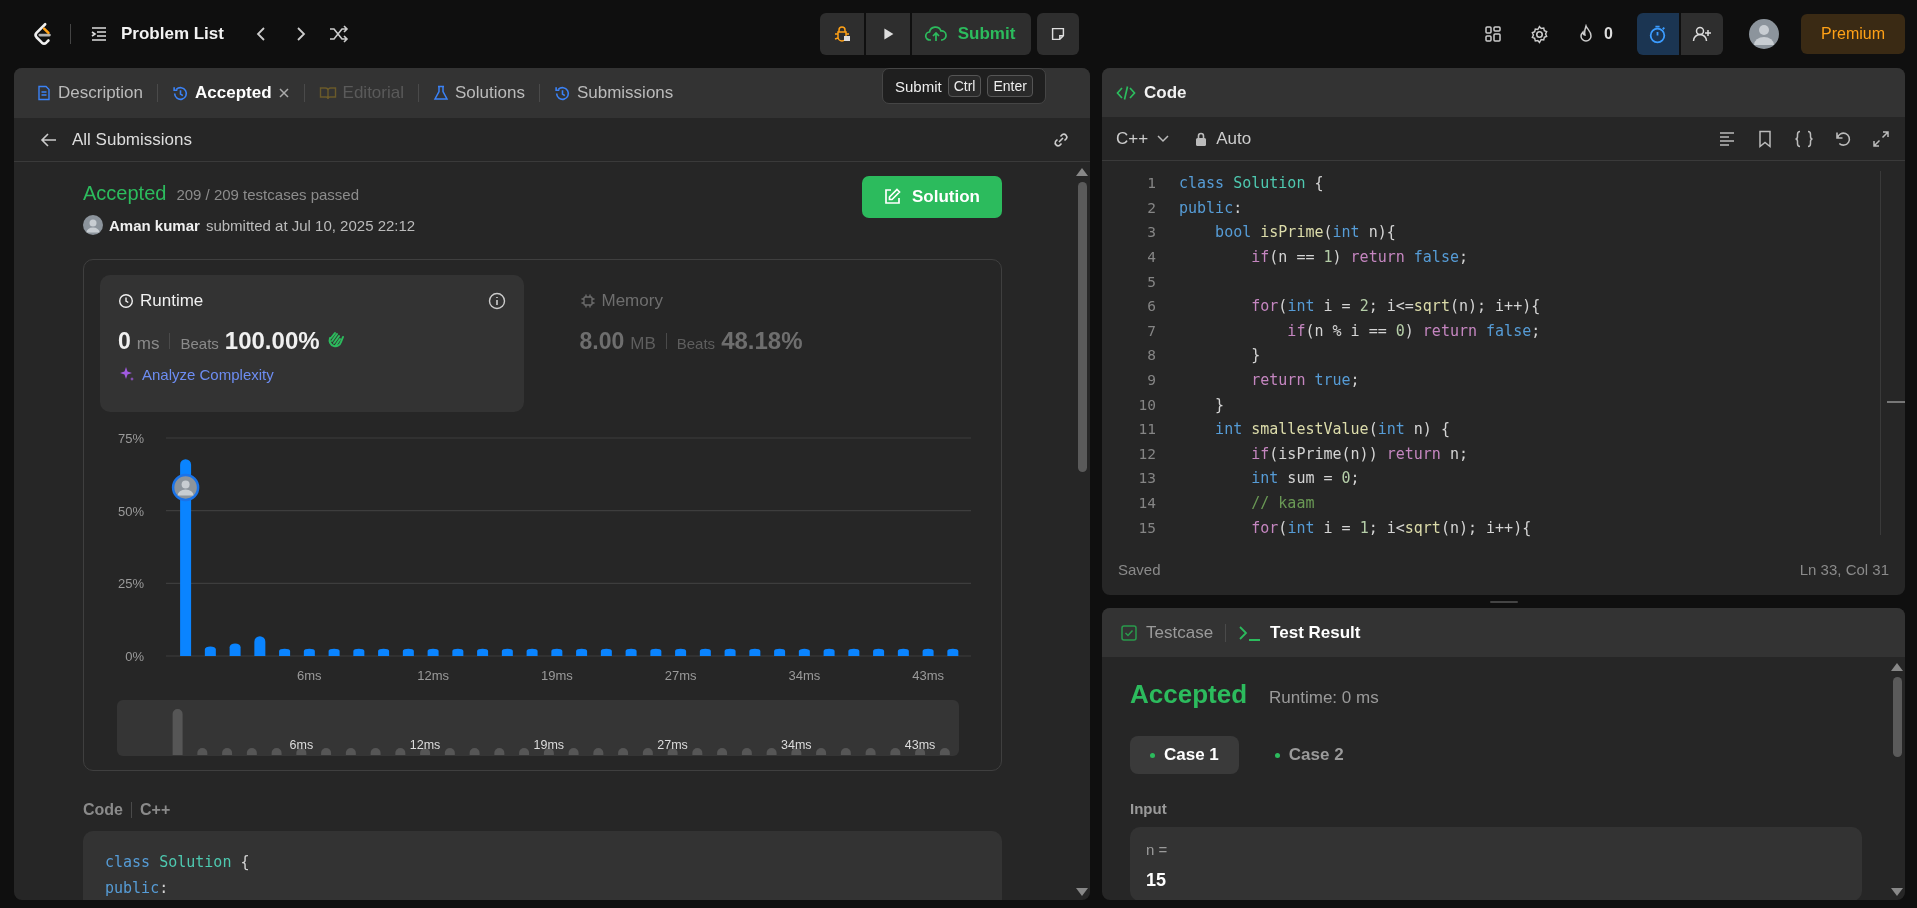  What do you see at coordinates (1146, 453) in the screenshot?
I see `line-number: 12` at bounding box center [1146, 453].